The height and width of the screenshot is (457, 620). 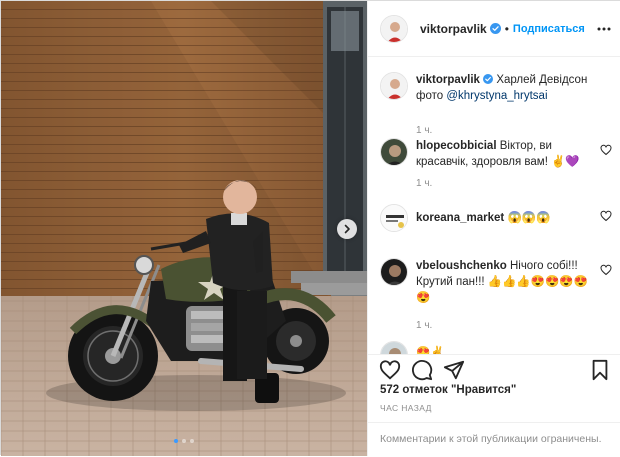 I want to click on carousel-indicator, so click(x=184, y=441).